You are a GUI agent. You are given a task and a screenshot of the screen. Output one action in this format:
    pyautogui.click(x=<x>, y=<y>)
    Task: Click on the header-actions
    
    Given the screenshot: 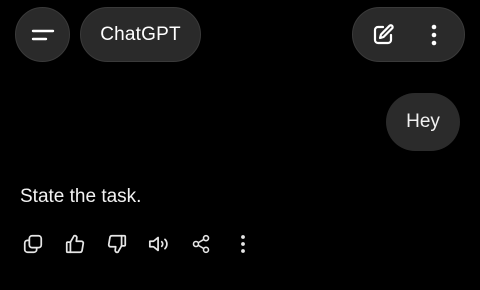 What is the action you would take?
    pyautogui.click(x=408, y=34)
    